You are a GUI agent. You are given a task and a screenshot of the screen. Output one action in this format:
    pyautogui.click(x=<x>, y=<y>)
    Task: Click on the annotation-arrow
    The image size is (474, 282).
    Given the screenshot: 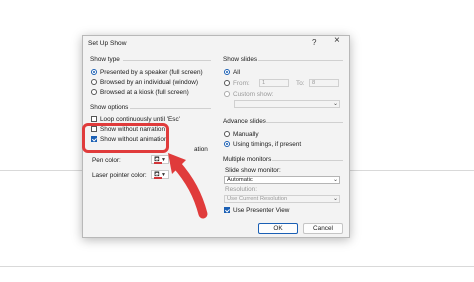 What is the action you would take?
    pyautogui.click(x=188, y=186)
    